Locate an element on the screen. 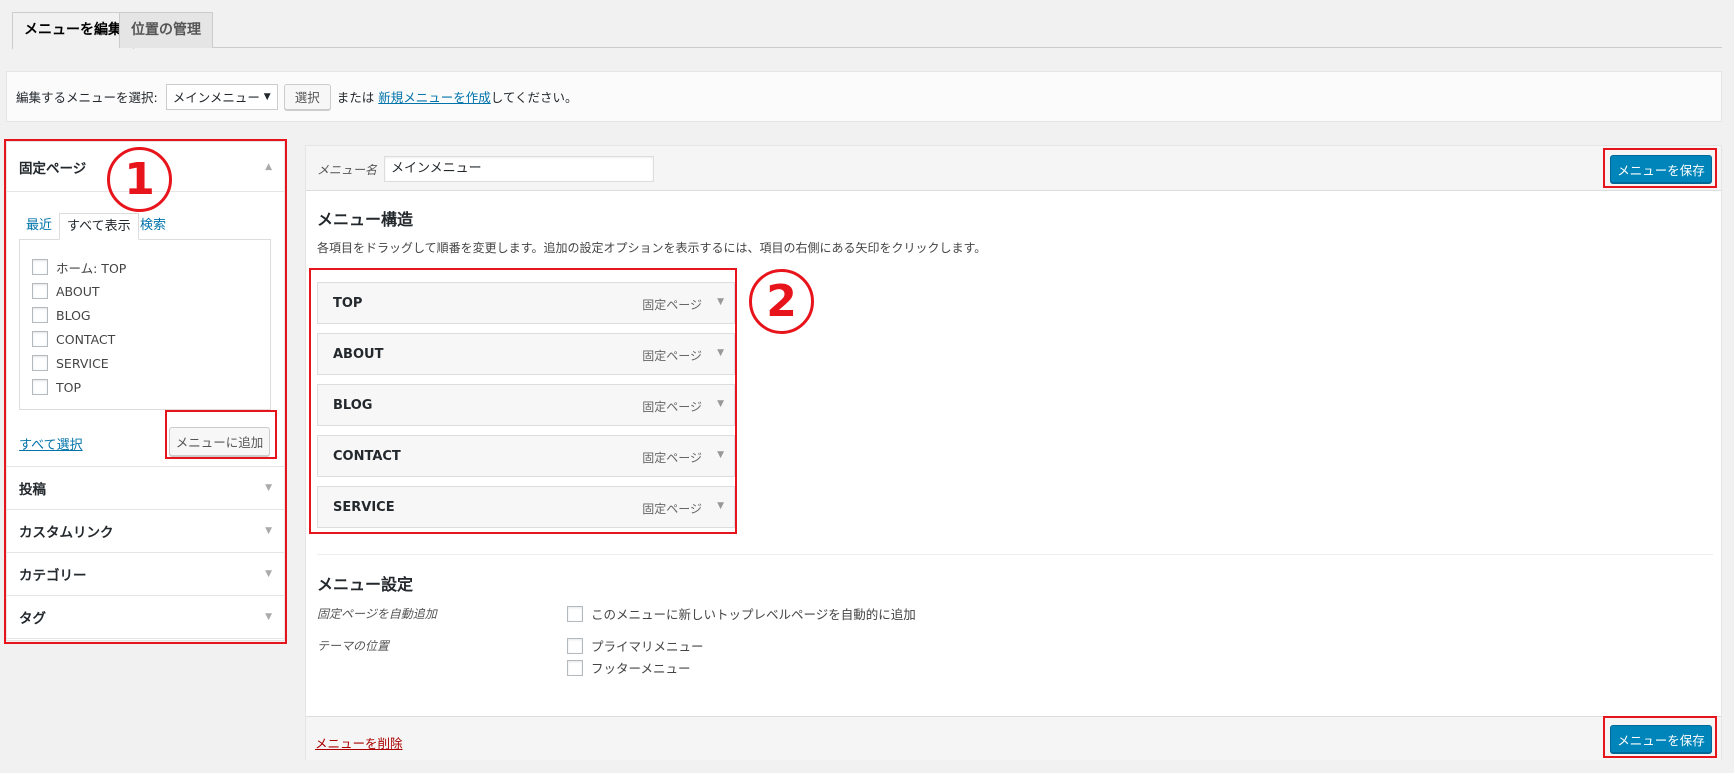  auto-add-option-label: このメニューに新しいトップレベルページを自動的に追加 is located at coordinates (753, 614).